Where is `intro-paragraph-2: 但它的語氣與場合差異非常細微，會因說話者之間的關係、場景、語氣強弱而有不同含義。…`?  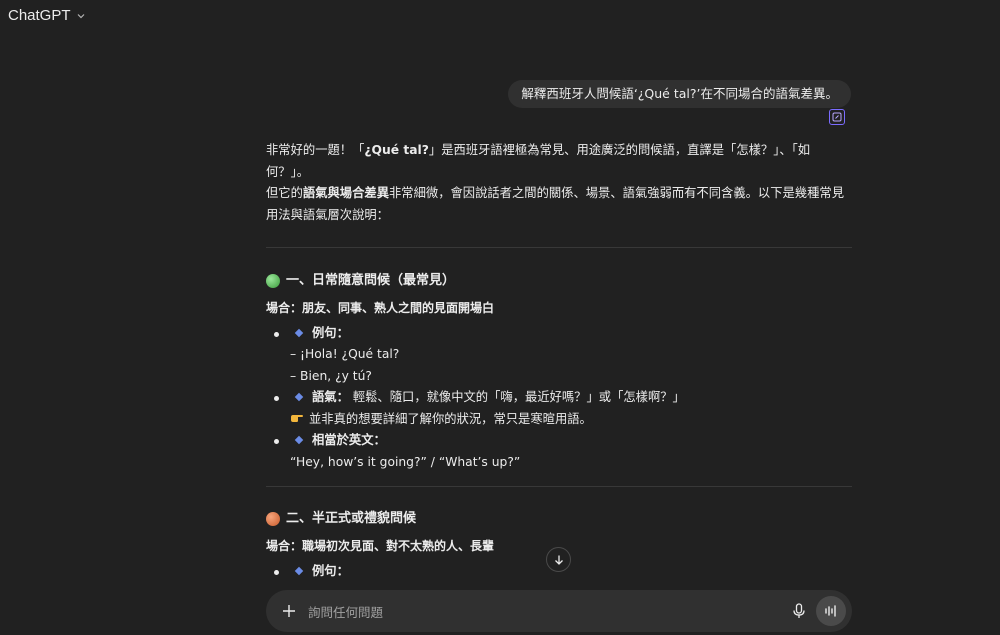 intro-paragraph-2: 但它的語氣與場合差異非常細微，會因說話者之間的關係、場景、語氣強弱而有不同含義。… is located at coordinates (559, 204).